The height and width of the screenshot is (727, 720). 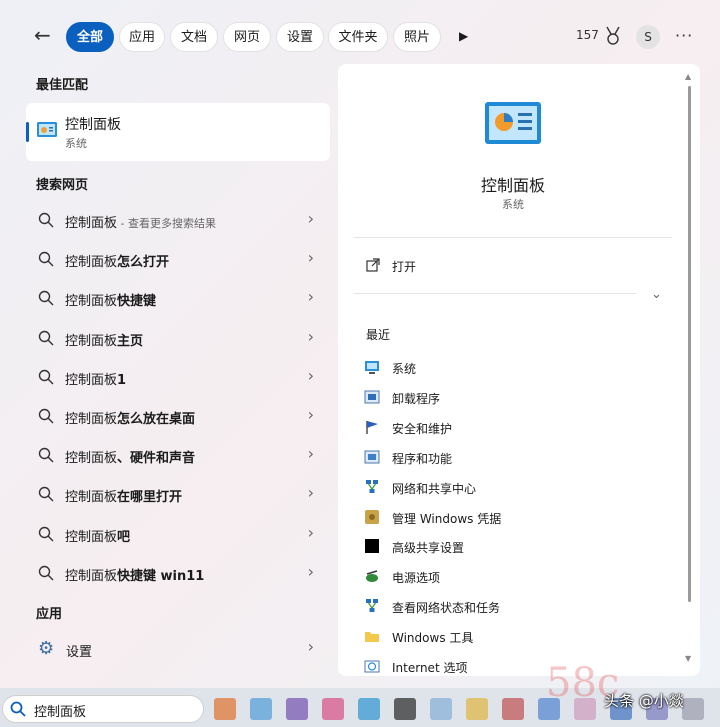 I want to click on medal-icon, so click(x=613, y=36).